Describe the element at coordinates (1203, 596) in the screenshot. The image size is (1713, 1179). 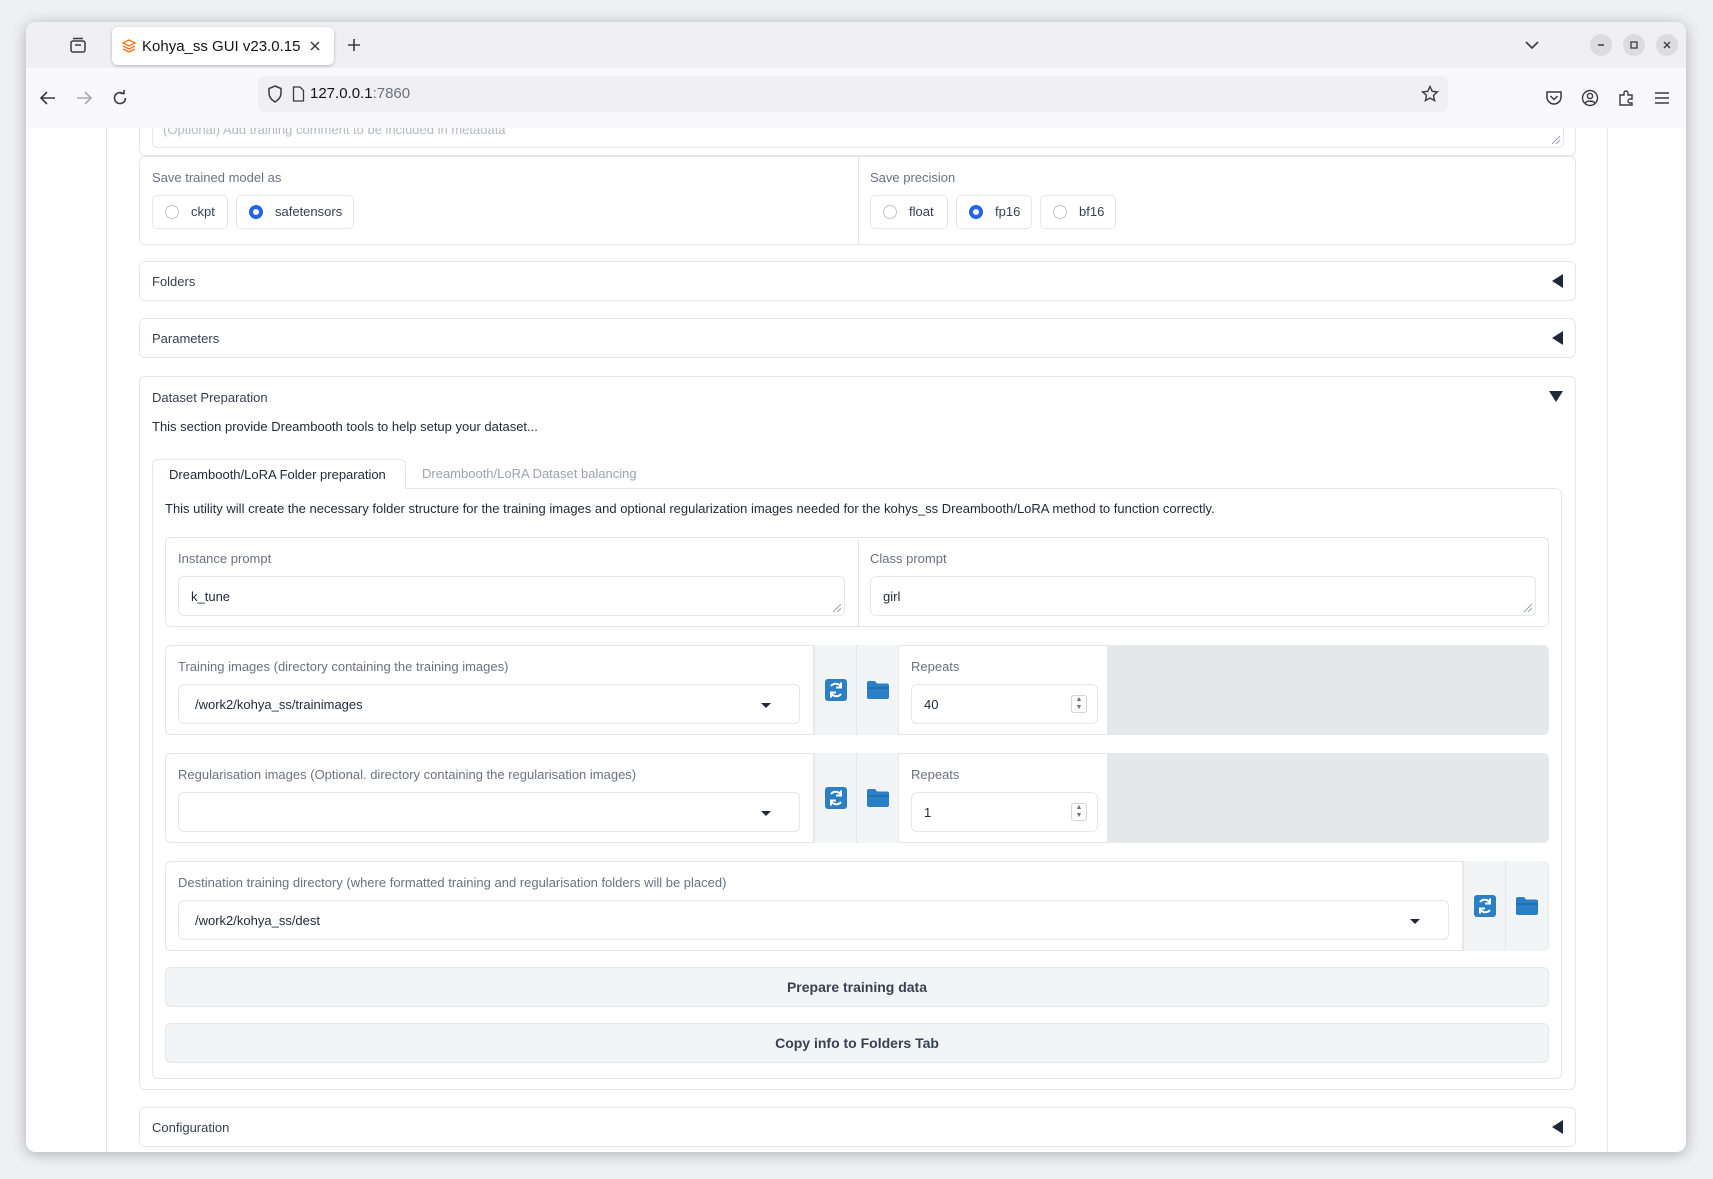
I see `class-prompt-input: girl` at that location.